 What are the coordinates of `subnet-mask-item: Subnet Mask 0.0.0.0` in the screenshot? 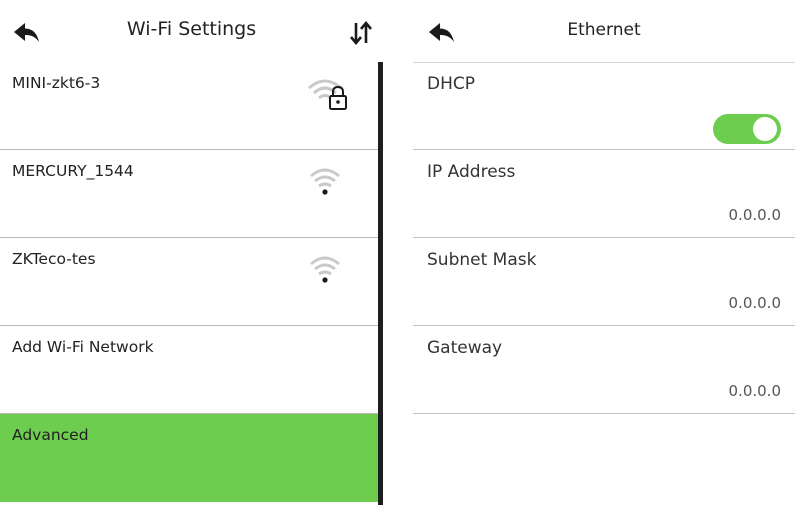 It's located at (604, 282).